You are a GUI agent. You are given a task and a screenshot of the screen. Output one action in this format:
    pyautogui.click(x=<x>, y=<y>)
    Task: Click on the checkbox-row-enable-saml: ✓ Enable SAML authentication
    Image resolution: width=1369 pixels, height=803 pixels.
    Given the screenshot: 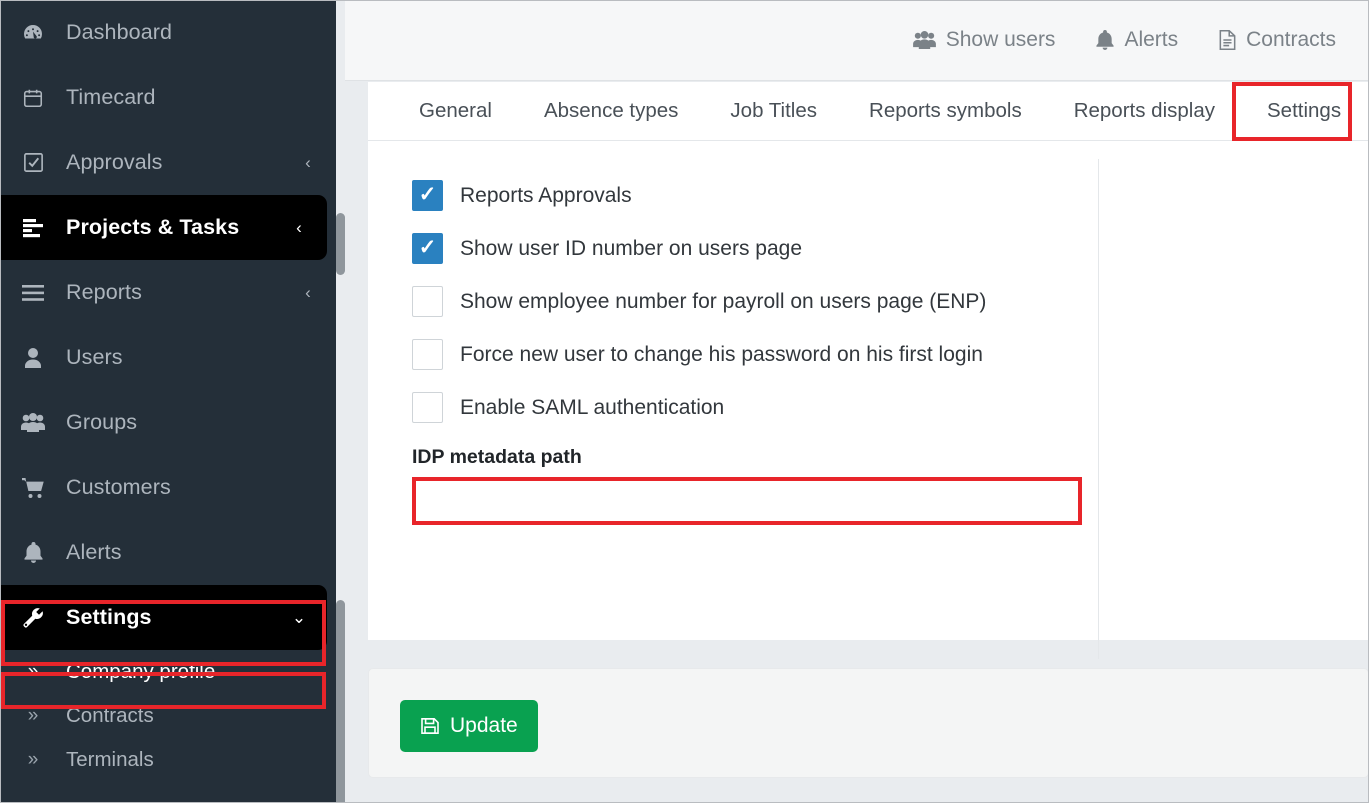 What is the action you would take?
    pyautogui.click(x=868, y=407)
    